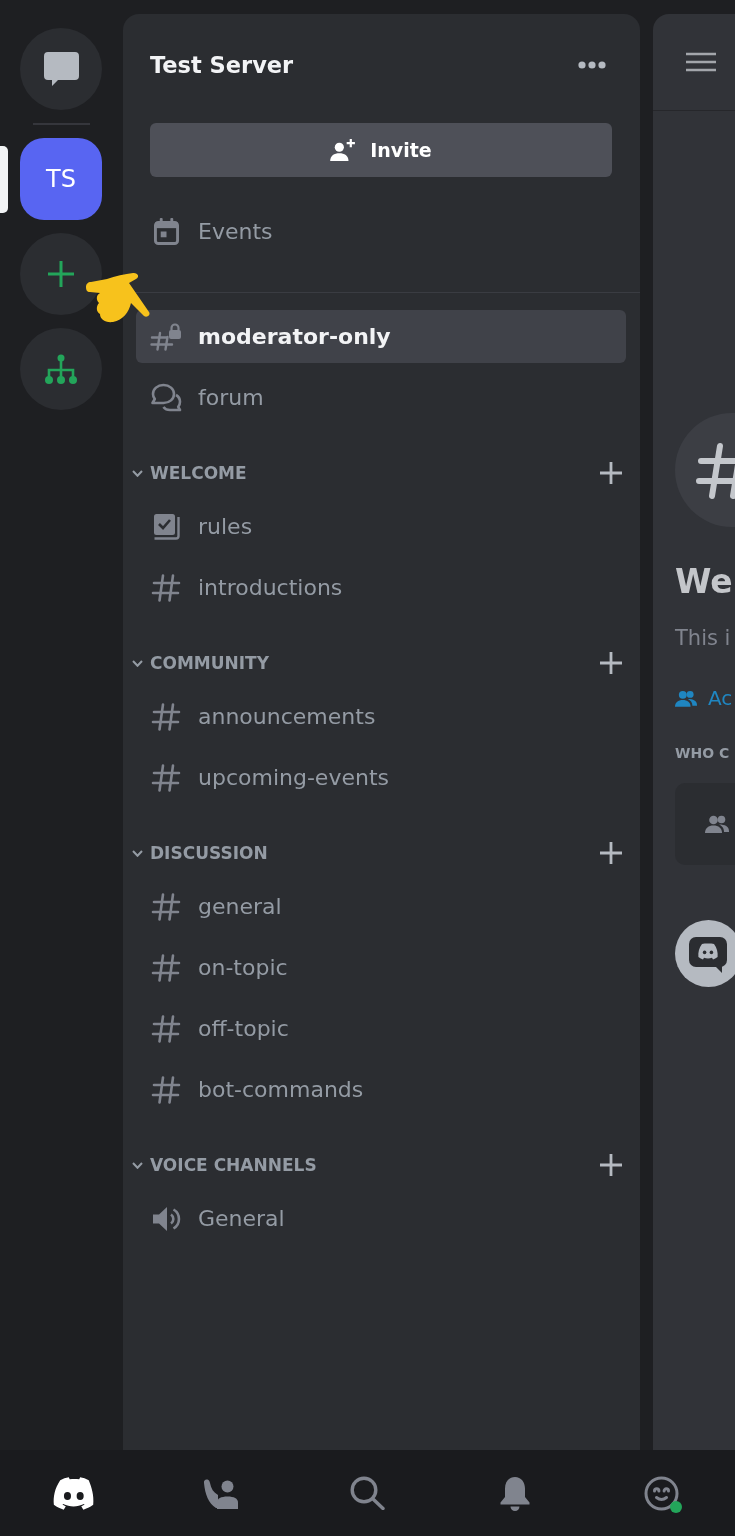 Image resolution: width=735 pixels, height=1536 pixels. I want to click on server-button: TS, so click(61, 179).